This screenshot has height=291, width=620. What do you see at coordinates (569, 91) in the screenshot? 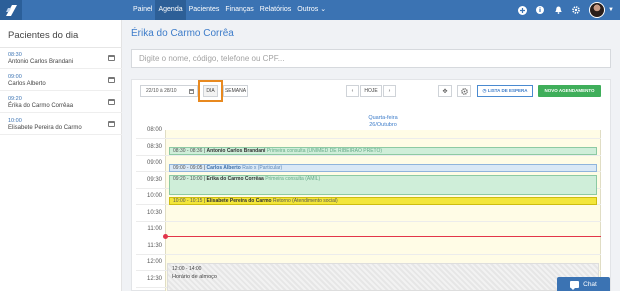
I see `new-appointment-button: NOVO AGENDAMENTO` at bounding box center [569, 91].